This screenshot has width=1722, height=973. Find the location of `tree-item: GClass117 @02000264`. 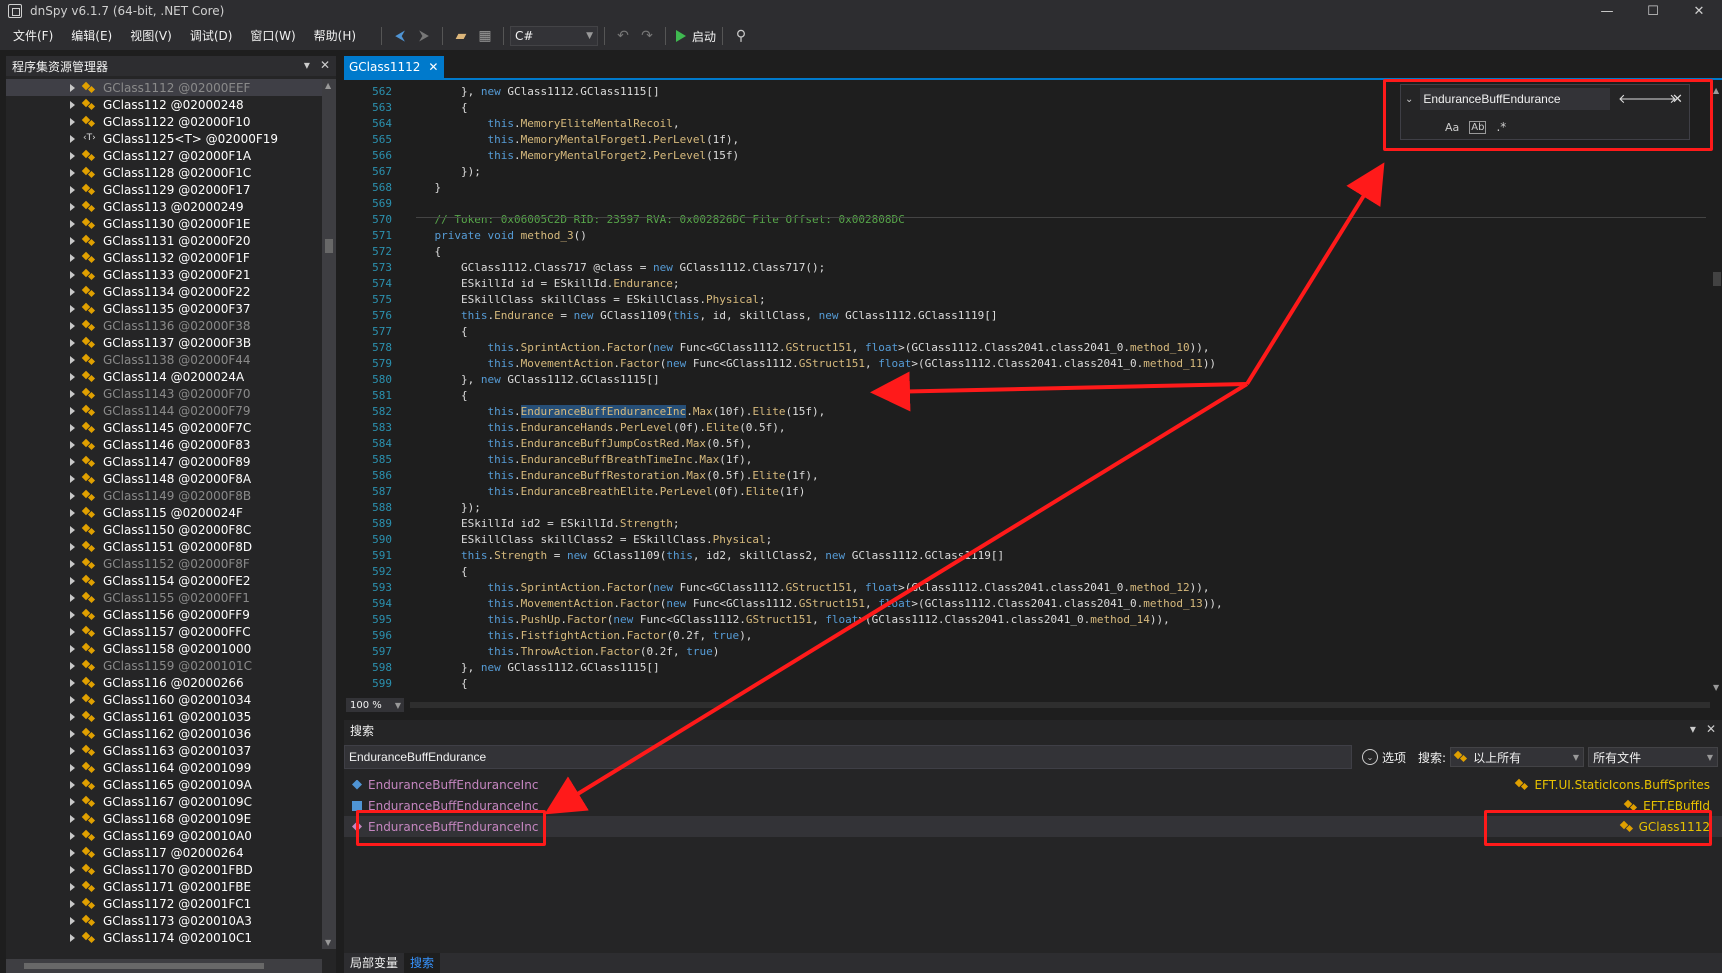

tree-item: GClass117 @02000264 is located at coordinates (164, 852).